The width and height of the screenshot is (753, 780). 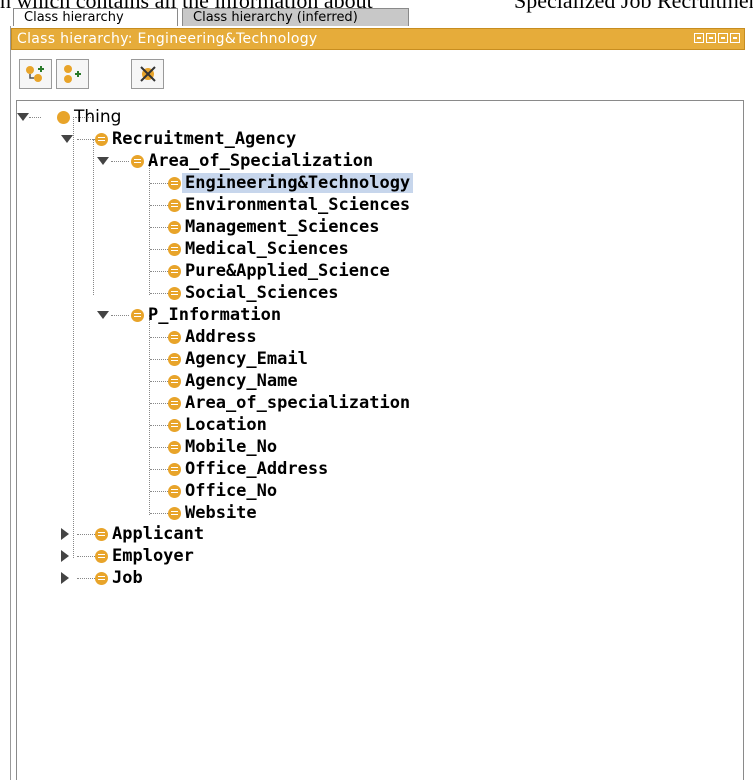 I want to click on window-controls, so click(x=717, y=39).